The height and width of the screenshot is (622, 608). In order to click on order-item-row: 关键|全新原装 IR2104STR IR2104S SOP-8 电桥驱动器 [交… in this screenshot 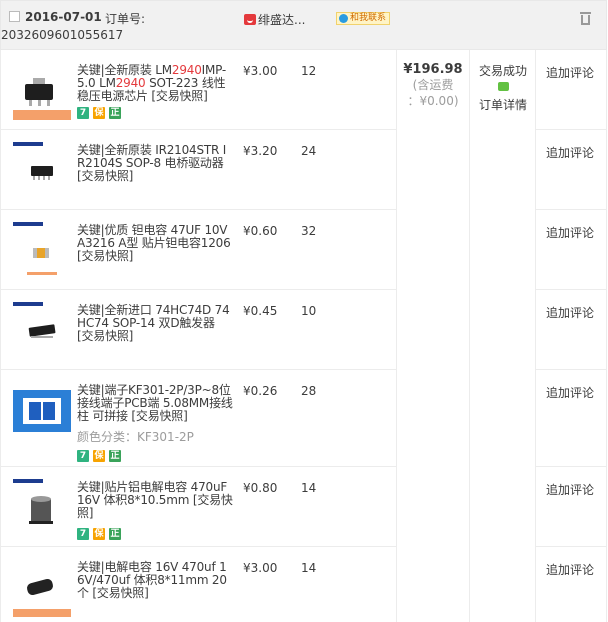, I will do `click(198, 170)`.